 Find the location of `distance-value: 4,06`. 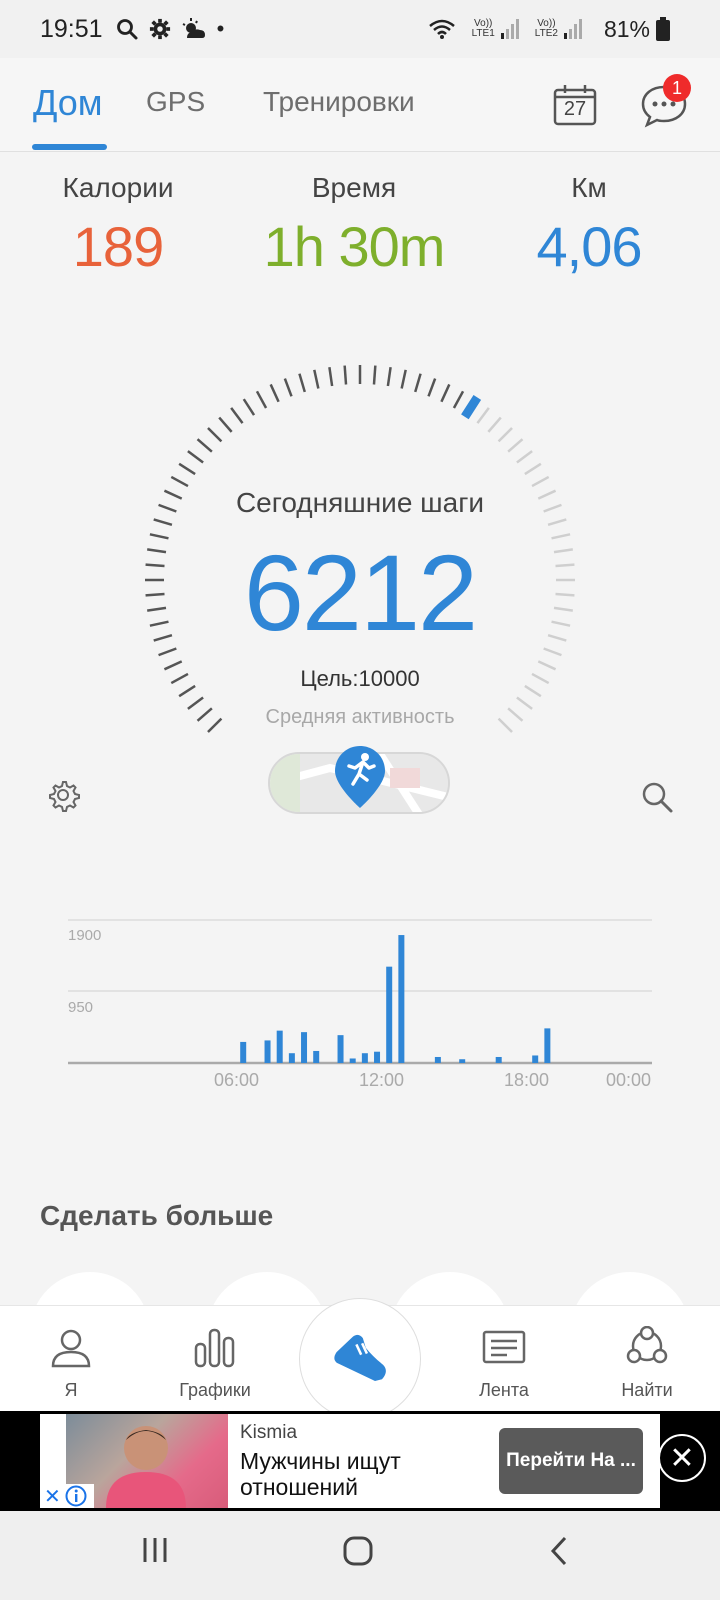

distance-value: 4,06 is located at coordinates (589, 246).